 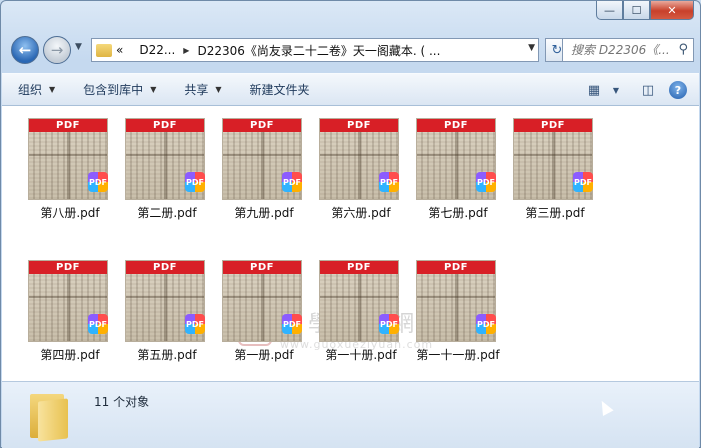 I want to click on back-arrow-icon: ←, so click(x=25, y=50).